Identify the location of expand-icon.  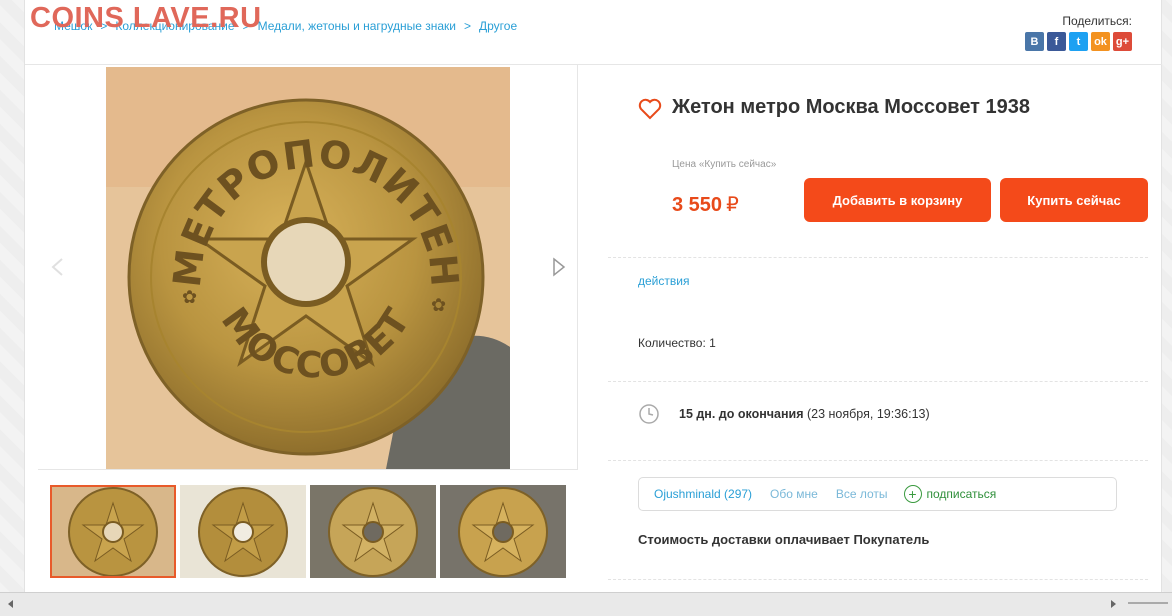
(544, 103).